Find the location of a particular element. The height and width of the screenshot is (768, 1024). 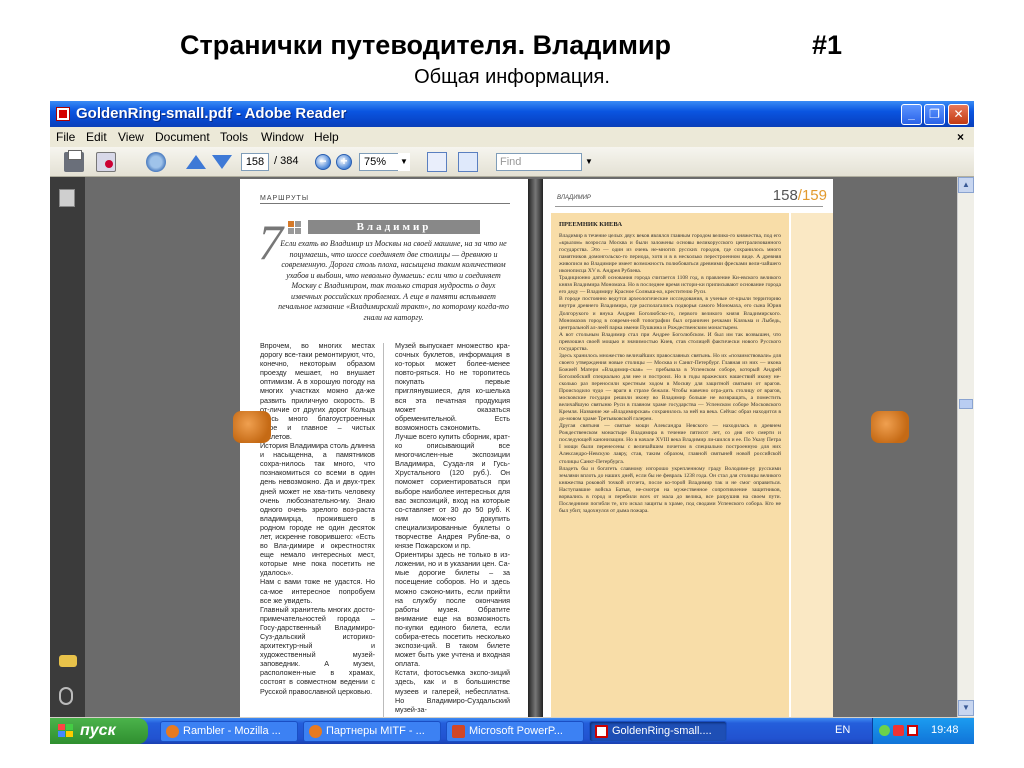

fit-page-icon is located at coordinates (437, 162).